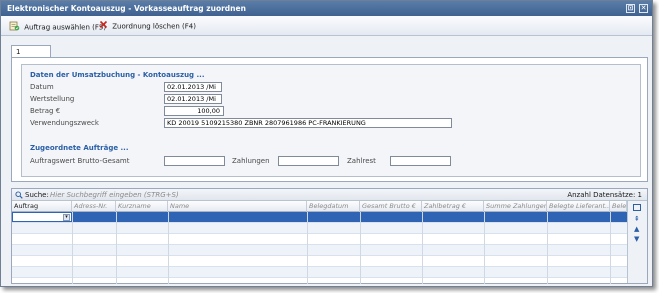 The width and height of the screenshot is (659, 293). Describe the element at coordinates (453, 206) in the screenshot. I see `col-zahlbetrag: Zahlbetrag €` at that location.